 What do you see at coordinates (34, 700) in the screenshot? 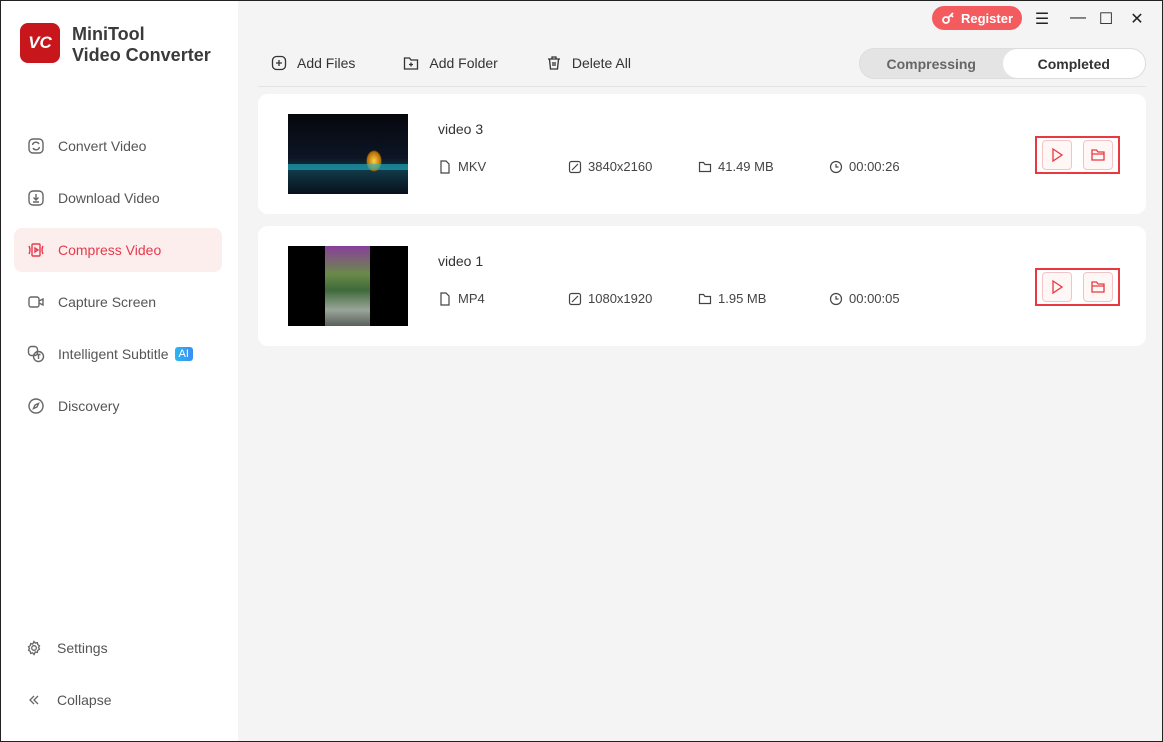
I see `double-chevron-left-icon` at bounding box center [34, 700].